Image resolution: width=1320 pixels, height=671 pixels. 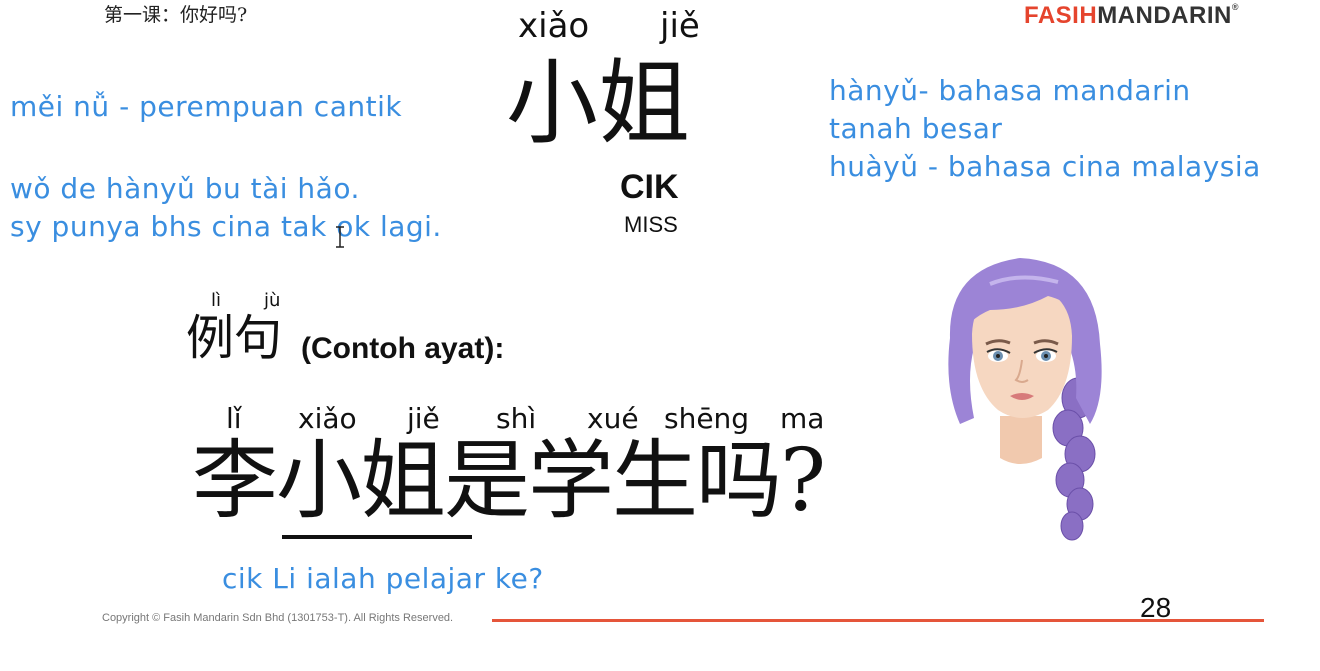 I want to click on note-wo-de-hanyu: wǒ de hànyǔ bu tài hǎo., so click(x=185, y=188).